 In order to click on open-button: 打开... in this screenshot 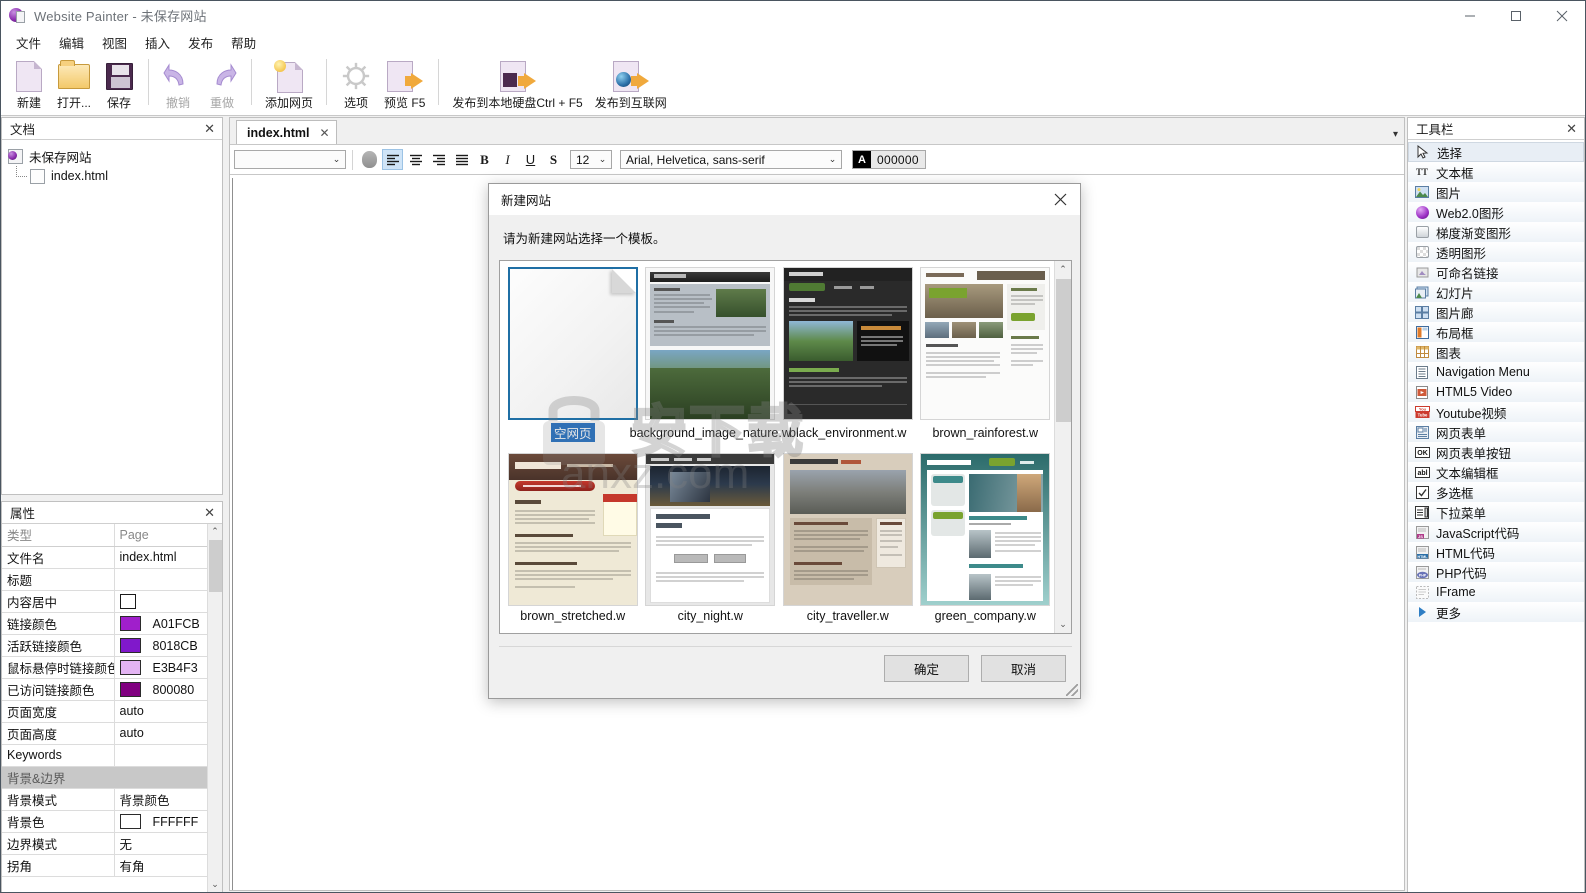, I will do `click(74, 83)`.